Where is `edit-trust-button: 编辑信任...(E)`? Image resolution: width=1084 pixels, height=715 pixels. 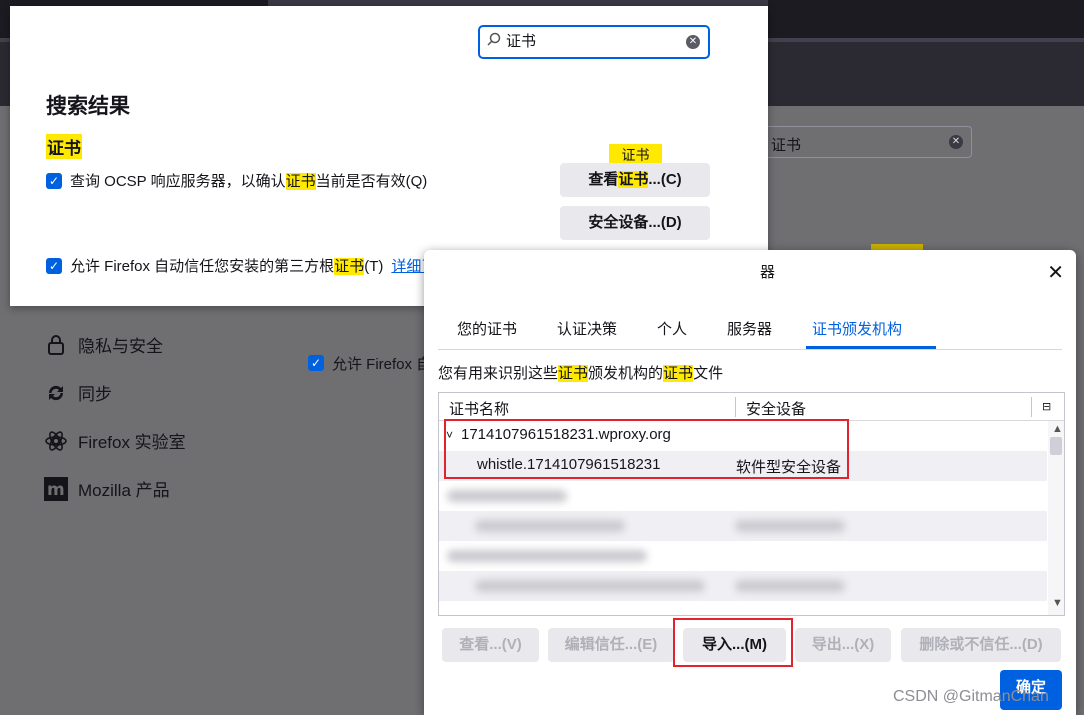 edit-trust-button: 编辑信任...(E) is located at coordinates (611, 645).